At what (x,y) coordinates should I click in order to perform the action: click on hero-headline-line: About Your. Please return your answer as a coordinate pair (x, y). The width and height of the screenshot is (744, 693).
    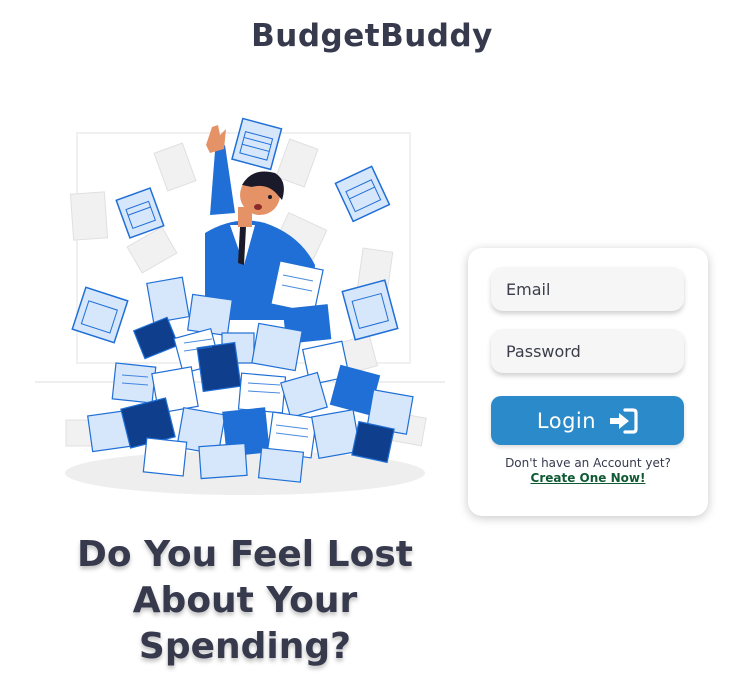
    Looking at the image, I should click on (245, 600).